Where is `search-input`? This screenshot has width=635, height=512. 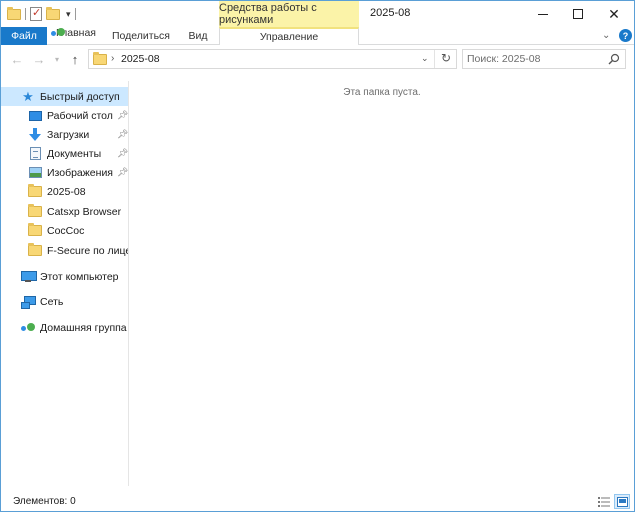 search-input is located at coordinates (534, 59).